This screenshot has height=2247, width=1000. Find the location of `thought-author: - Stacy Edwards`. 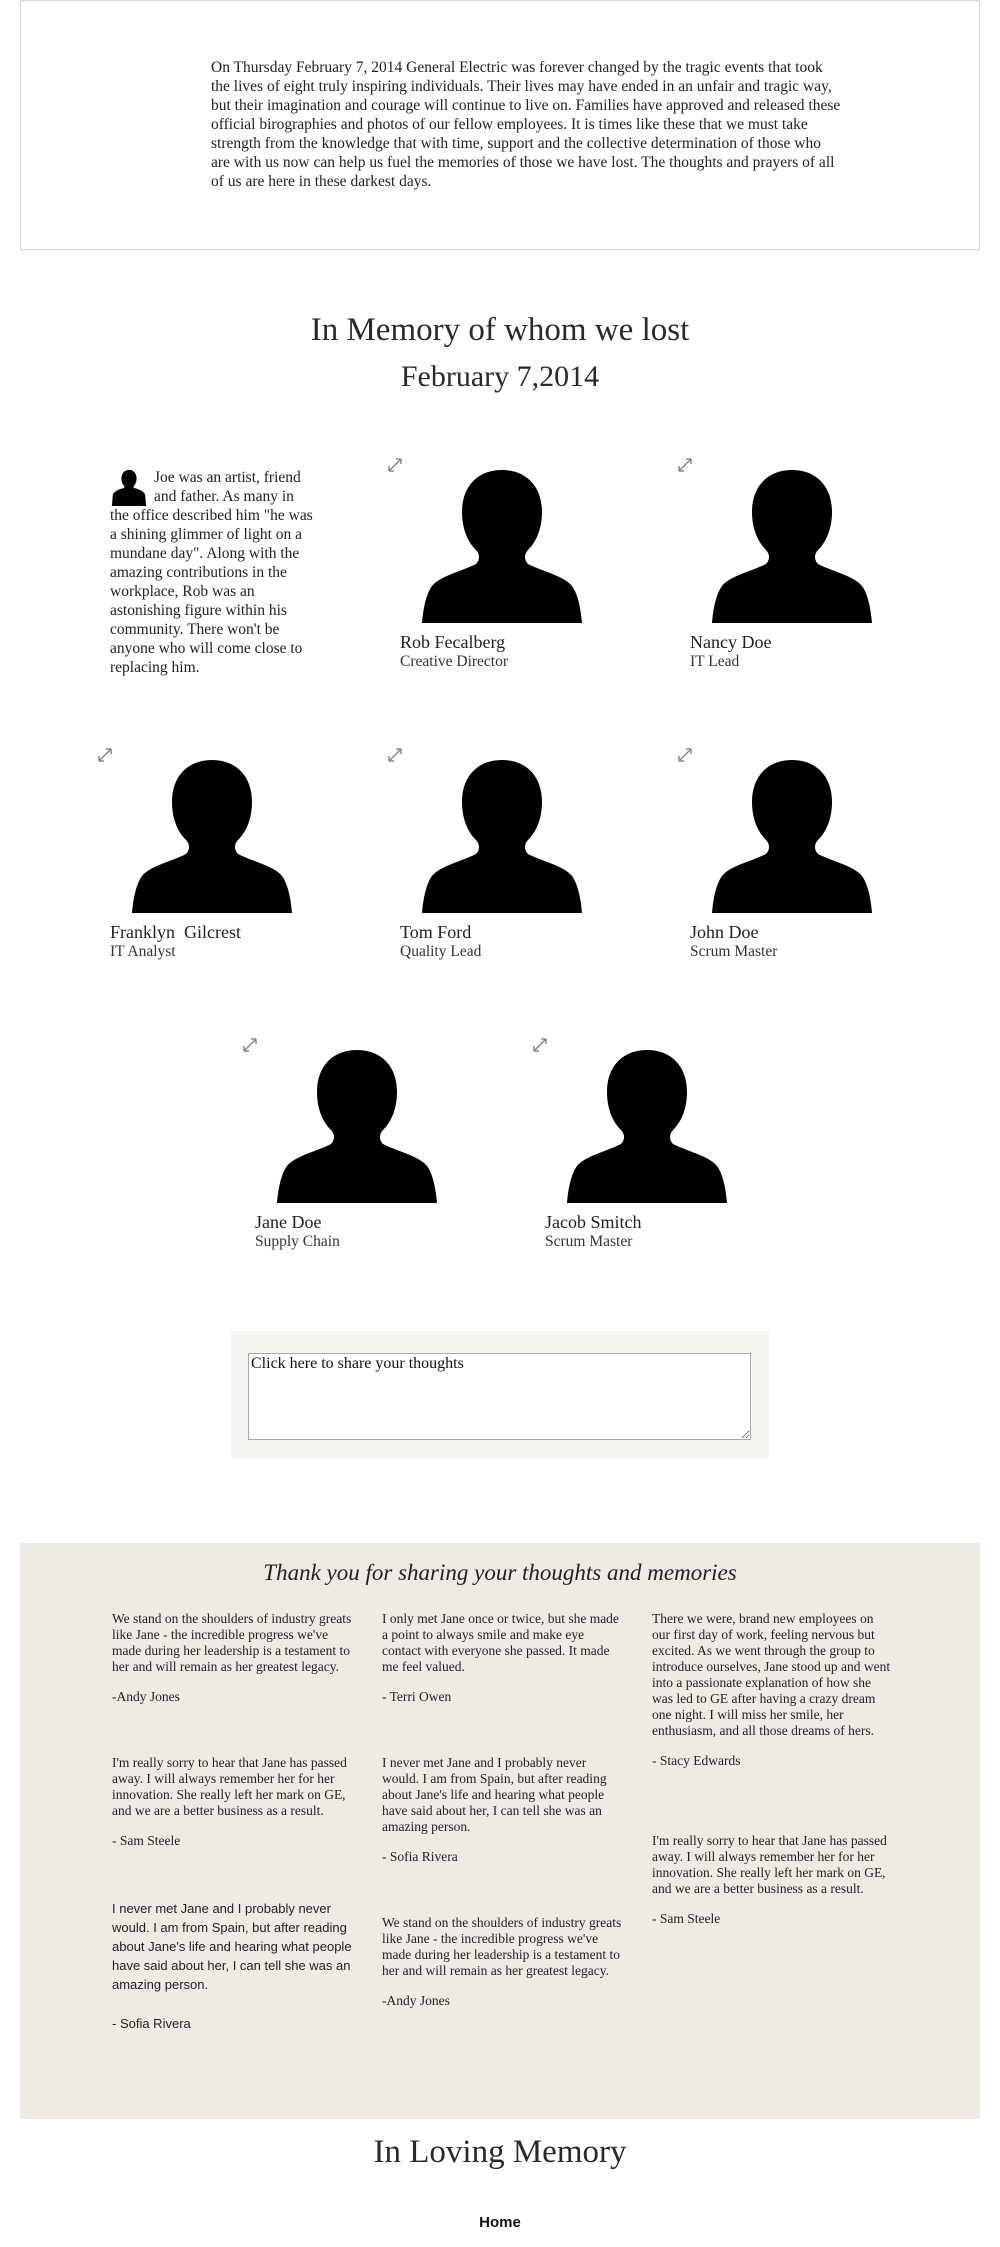

thought-author: - Stacy Edwards is located at coordinates (696, 1760).